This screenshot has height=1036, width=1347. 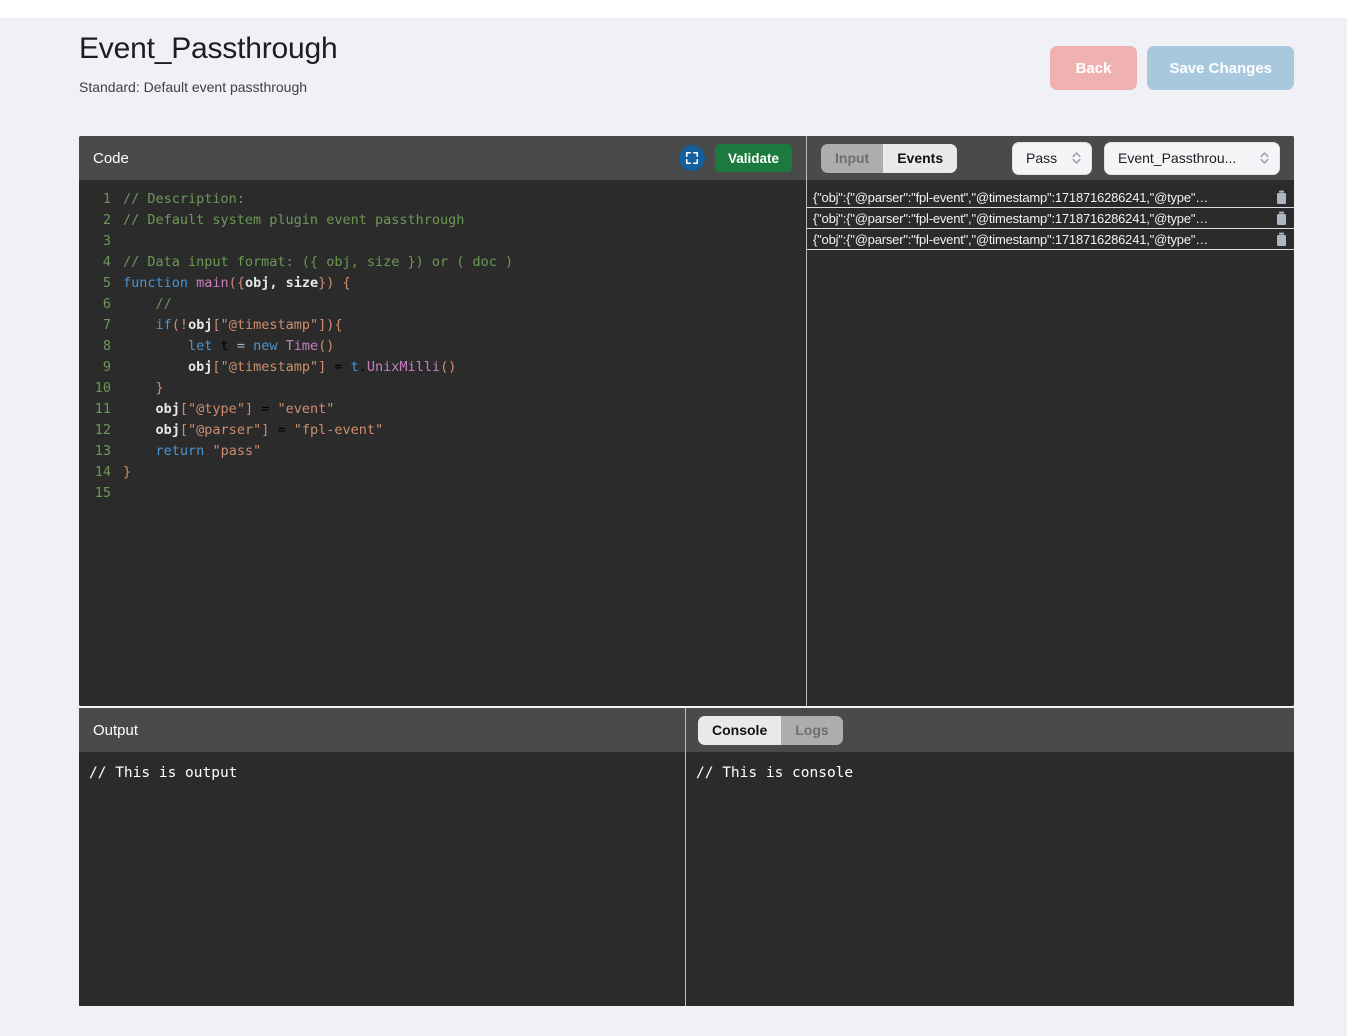 What do you see at coordinates (306, 409) in the screenshot?
I see `code-token: "event"` at bounding box center [306, 409].